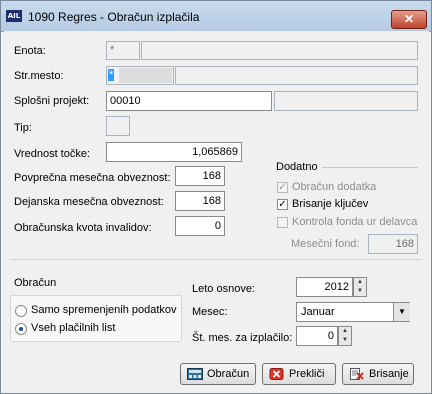 The height and width of the screenshot is (394, 432). Describe the element at coordinates (355, 222) in the screenshot. I see `kontrola-fonda-label: Kontrola fonda ur delavca` at that location.